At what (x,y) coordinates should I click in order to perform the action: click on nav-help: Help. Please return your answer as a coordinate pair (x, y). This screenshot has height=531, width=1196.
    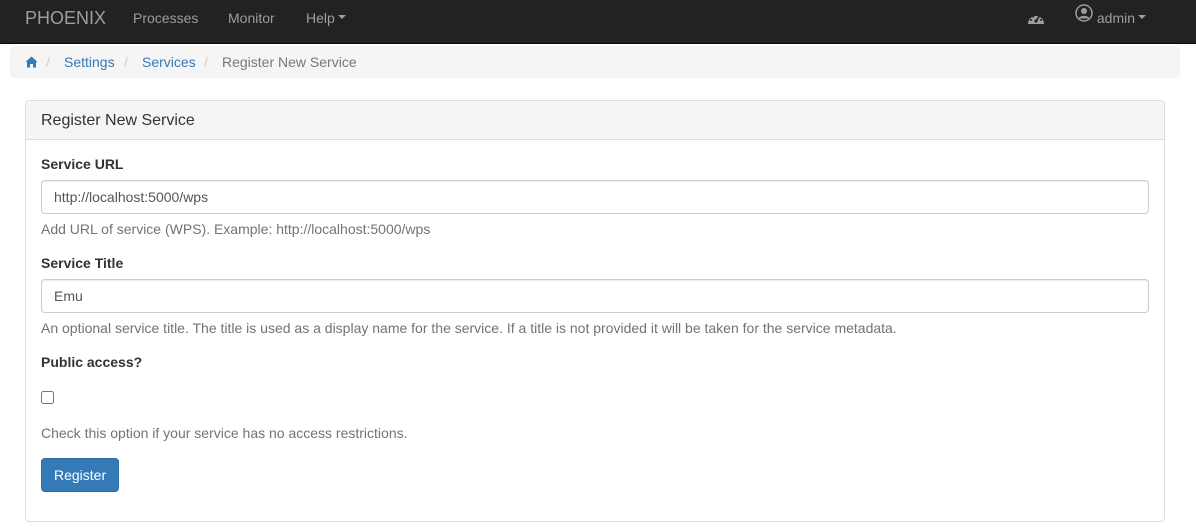
    Looking at the image, I should click on (326, 22).